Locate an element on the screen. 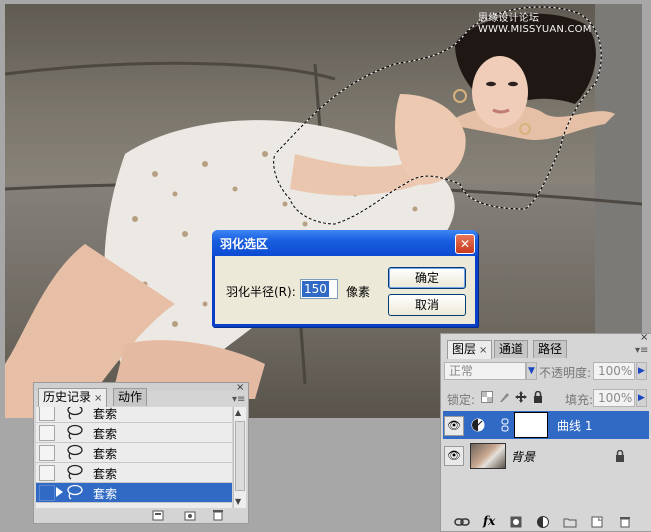 The image size is (651, 532). tab-paths: 路径 is located at coordinates (550, 349).